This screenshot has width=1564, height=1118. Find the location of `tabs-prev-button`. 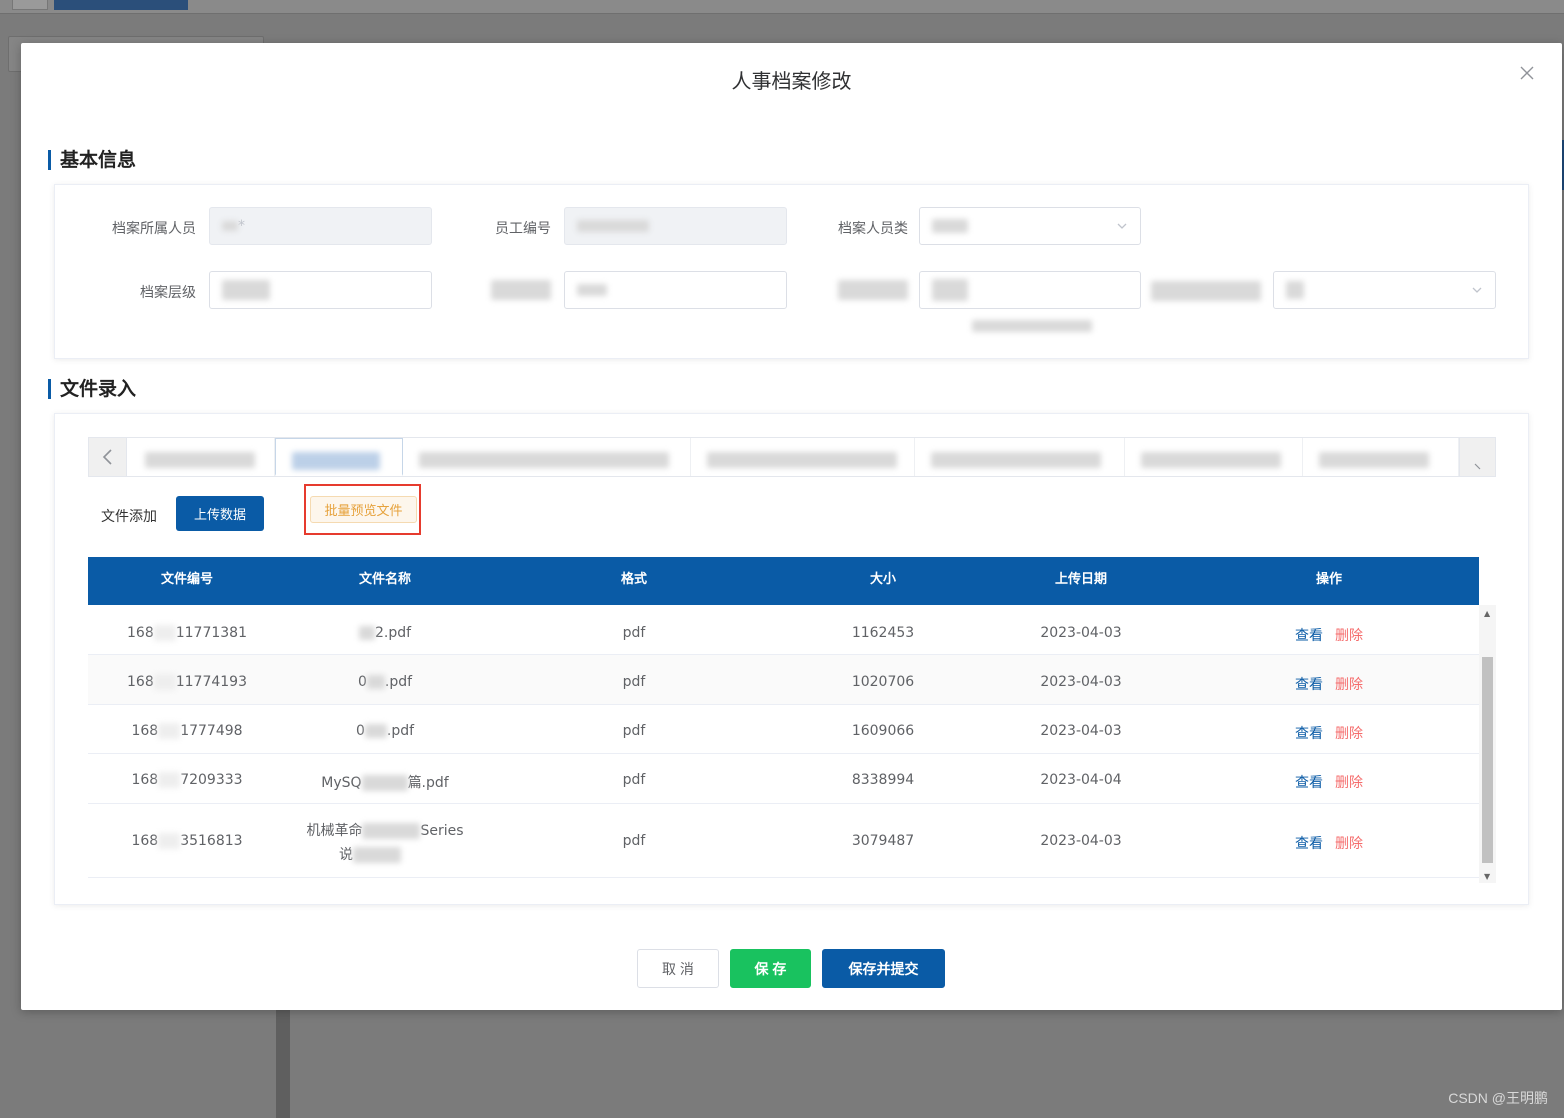

tabs-prev-button is located at coordinates (108, 457).